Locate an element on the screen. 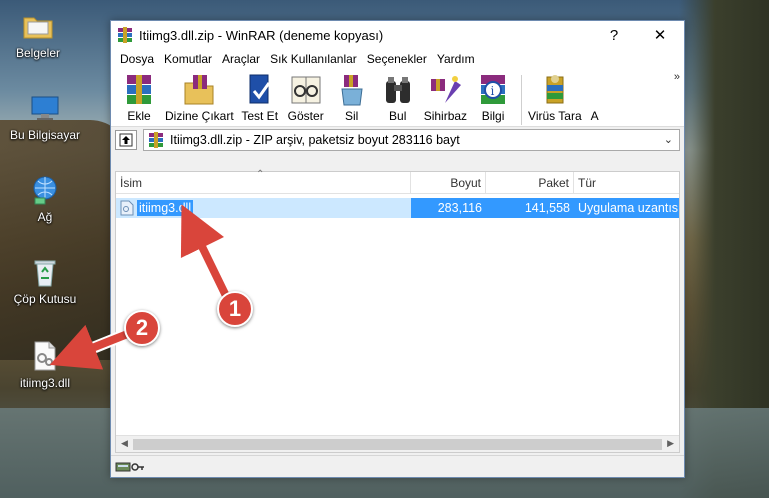 The image size is (769, 498). step-badge-1: 1 is located at coordinates (235, 309).